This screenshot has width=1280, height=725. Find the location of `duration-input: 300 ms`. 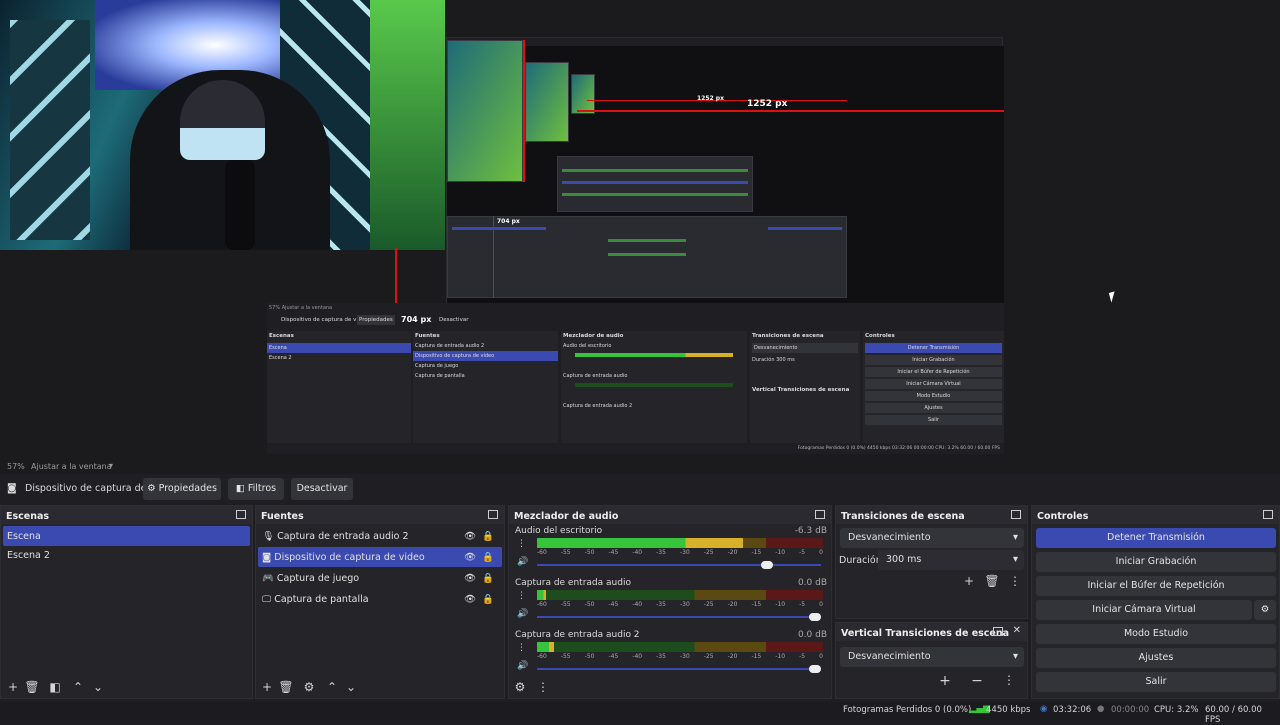

duration-input: 300 ms is located at coordinates (951, 560).